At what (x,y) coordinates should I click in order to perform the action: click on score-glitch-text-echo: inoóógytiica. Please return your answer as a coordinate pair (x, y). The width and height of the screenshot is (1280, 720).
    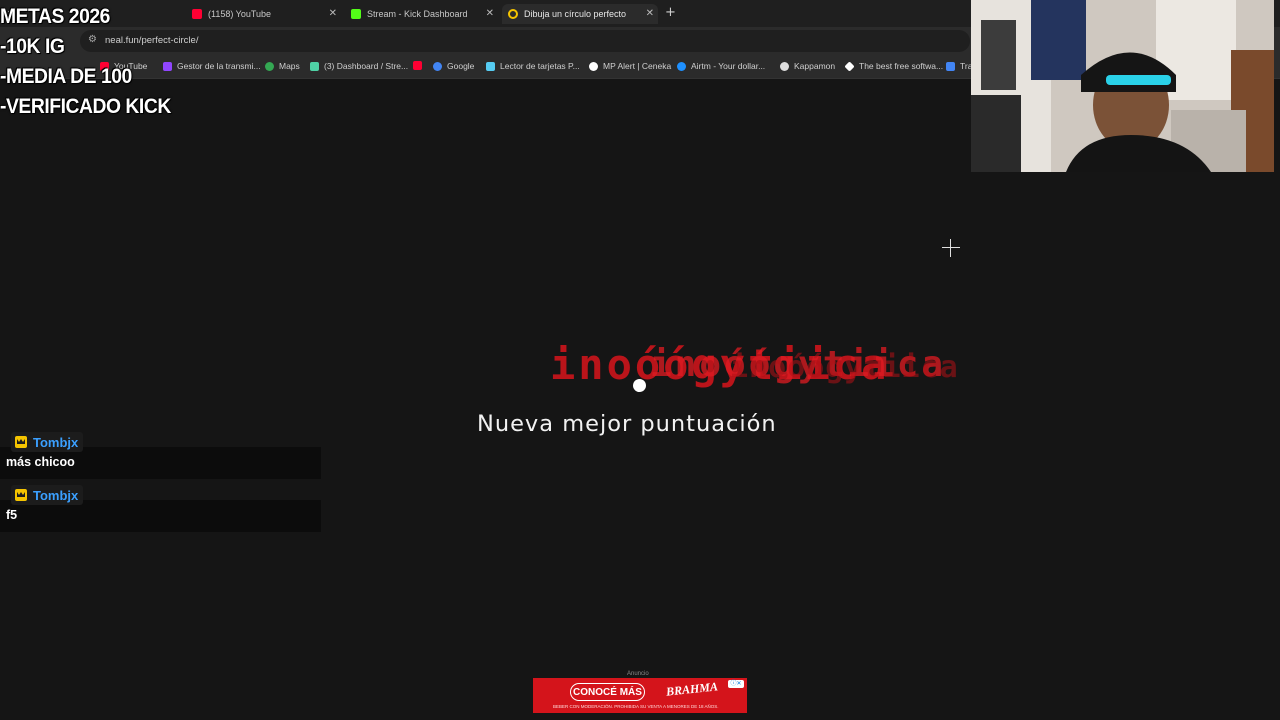
    Looking at the image, I should click on (844, 367).